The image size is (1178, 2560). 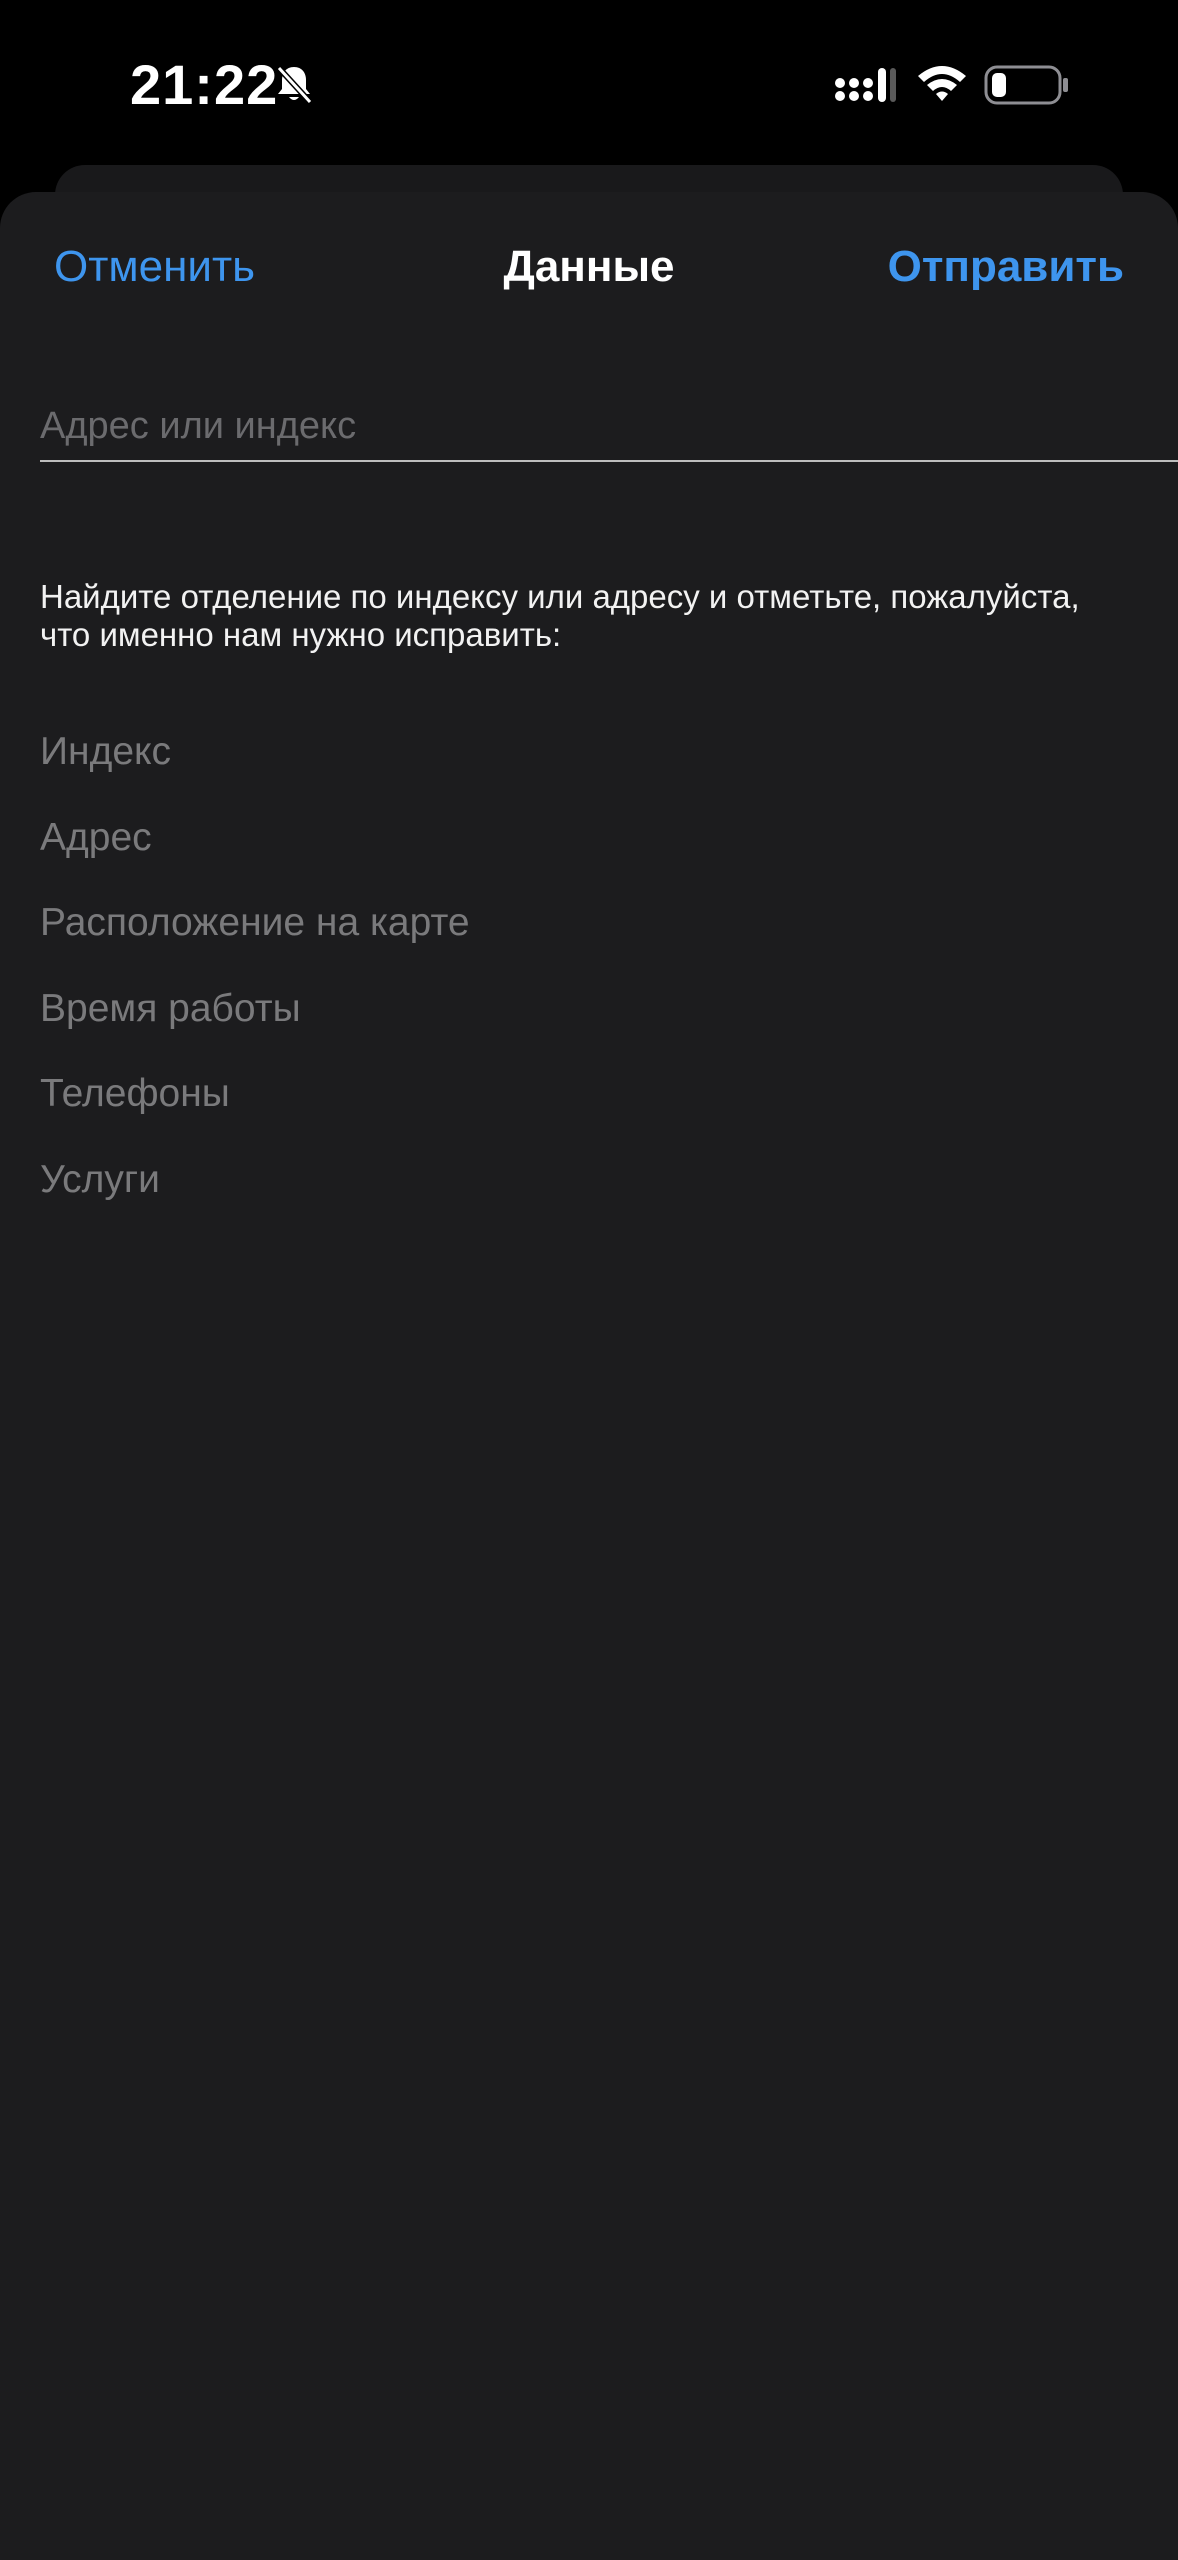 What do you see at coordinates (255, 860) in the screenshot?
I see `option-address: Адрес` at bounding box center [255, 860].